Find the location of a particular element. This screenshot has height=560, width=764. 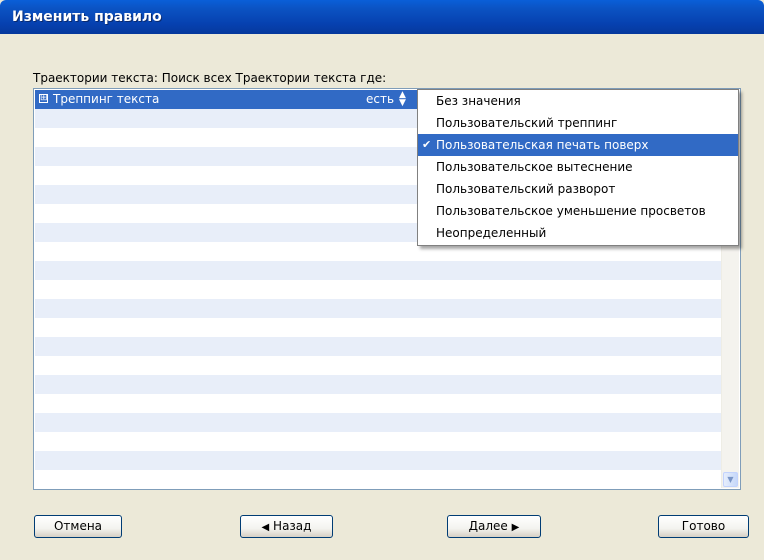

rule-operator: есть is located at coordinates (380, 99).